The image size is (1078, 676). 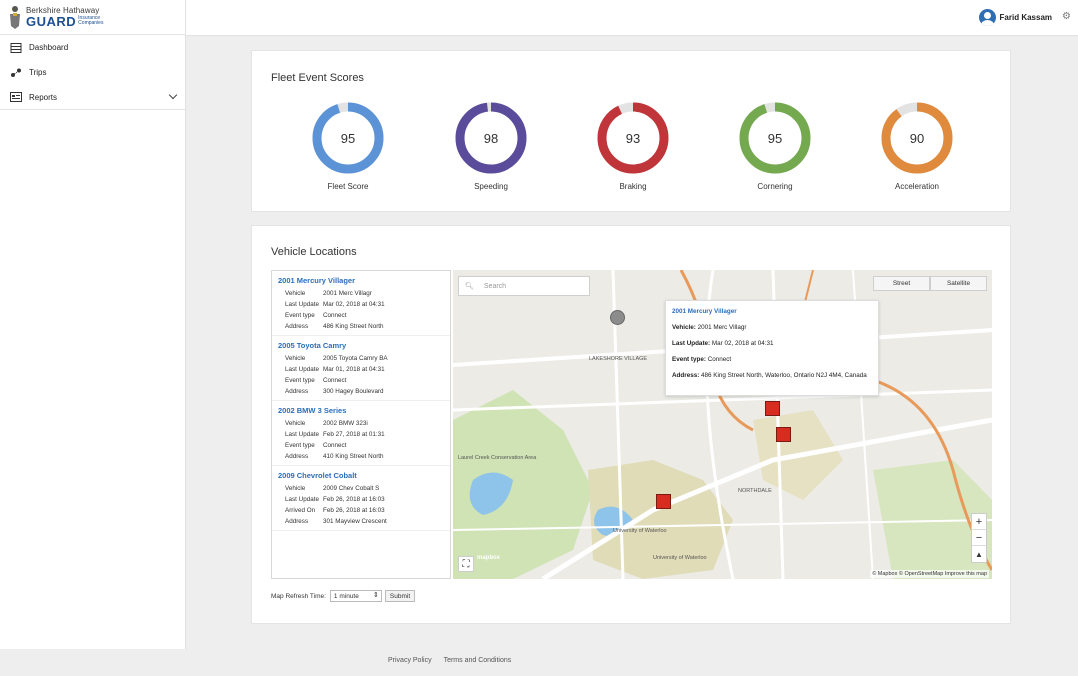 What do you see at coordinates (348, 186) in the screenshot?
I see `gauge-label: Fleet Score` at bounding box center [348, 186].